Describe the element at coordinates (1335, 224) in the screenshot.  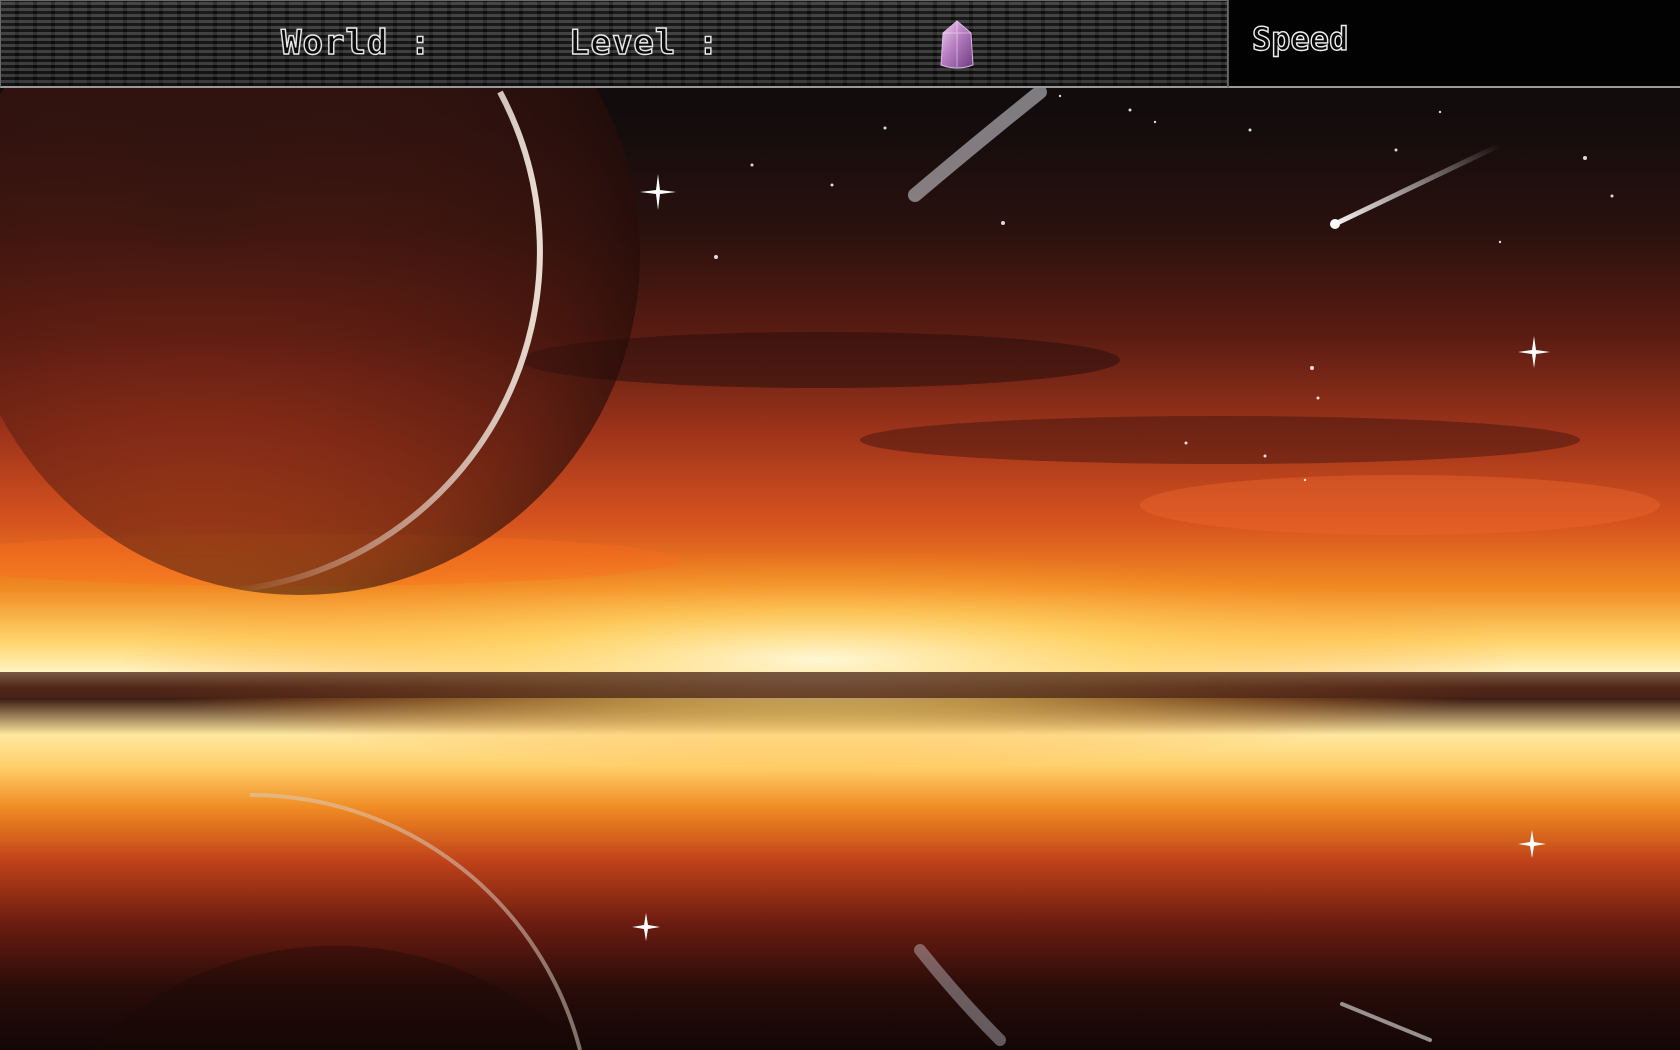
I see `comet-head` at that location.